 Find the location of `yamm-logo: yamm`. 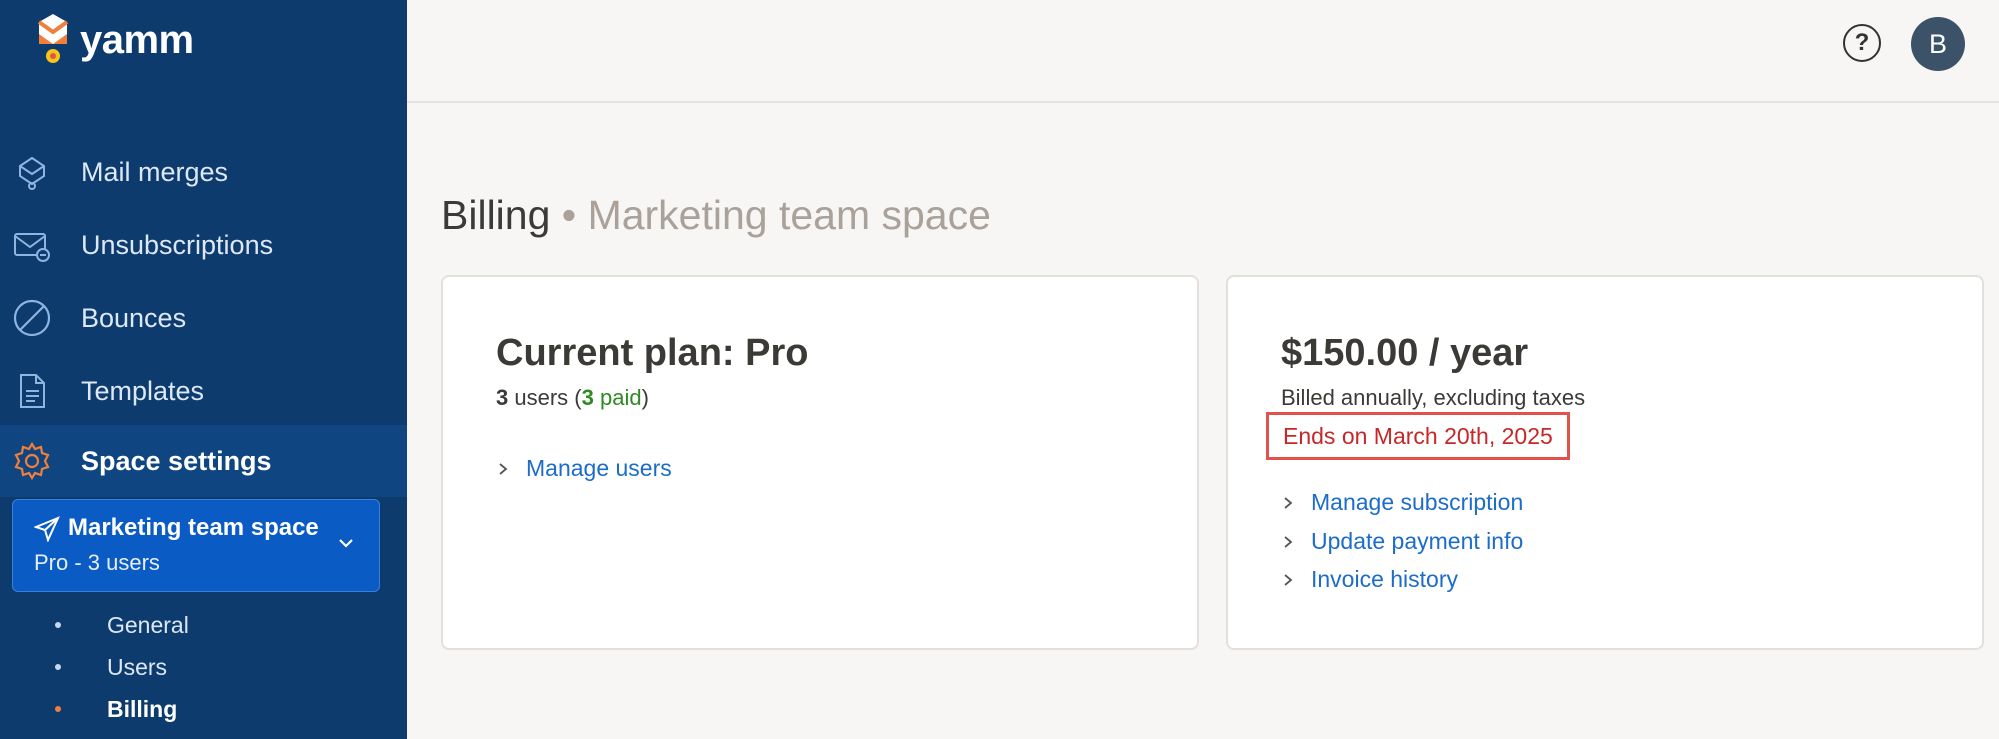

yamm-logo: yamm is located at coordinates (115, 40).